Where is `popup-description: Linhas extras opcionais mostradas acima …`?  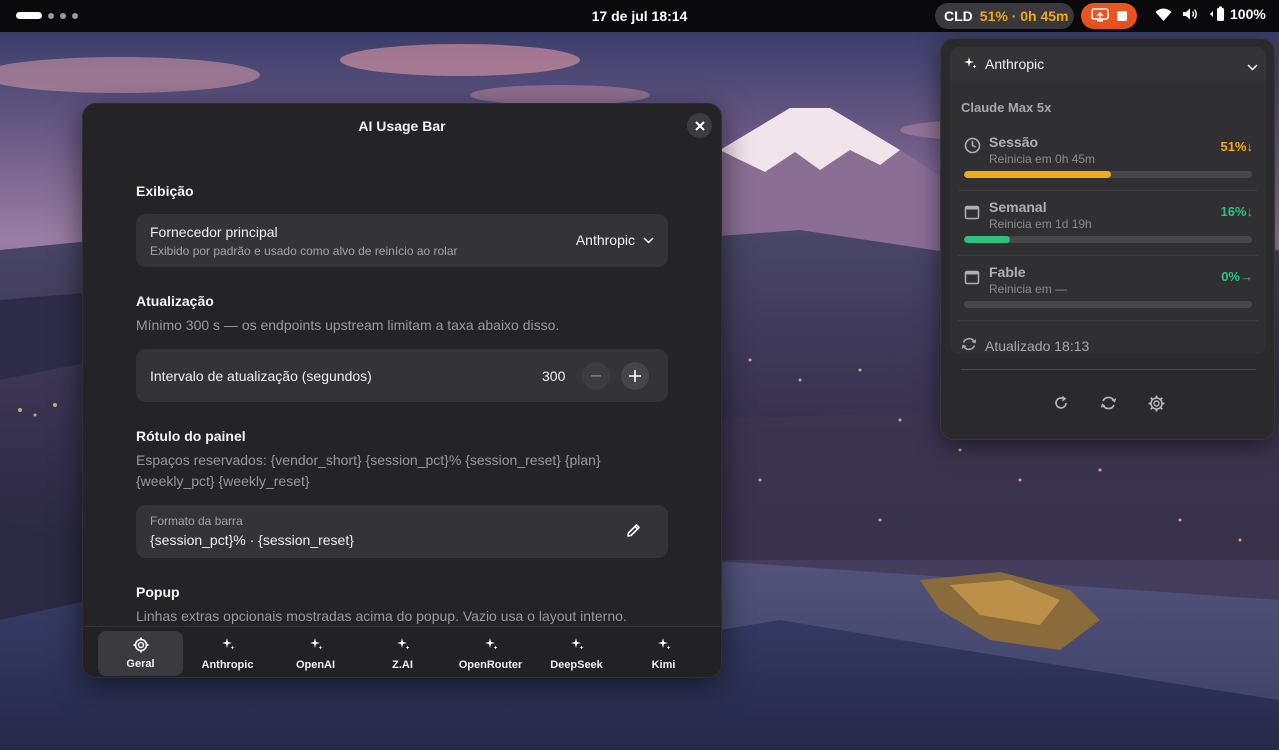
popup-description: Linhas extras opcionais mostradas acima … is located at coordinates (381, 616).